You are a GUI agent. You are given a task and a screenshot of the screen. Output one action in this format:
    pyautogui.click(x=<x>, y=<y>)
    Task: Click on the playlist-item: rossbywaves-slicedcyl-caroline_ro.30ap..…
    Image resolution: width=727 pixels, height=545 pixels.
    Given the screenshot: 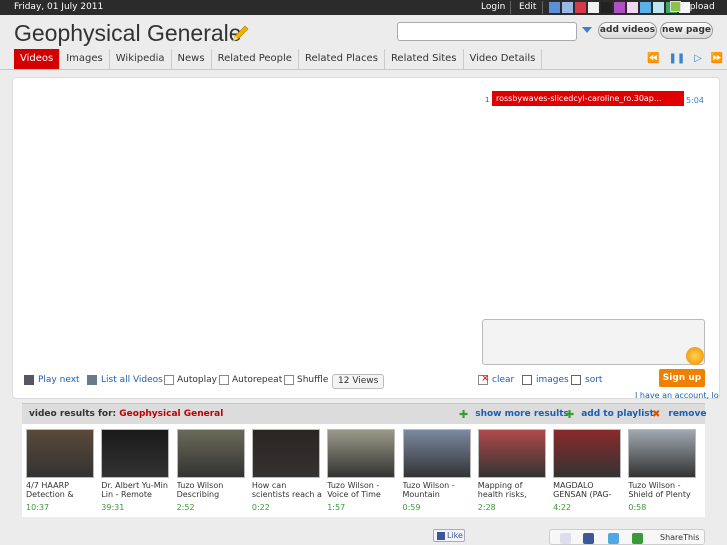 What is the action you would take?
    pyautogui.click(x=588, y=98)
    